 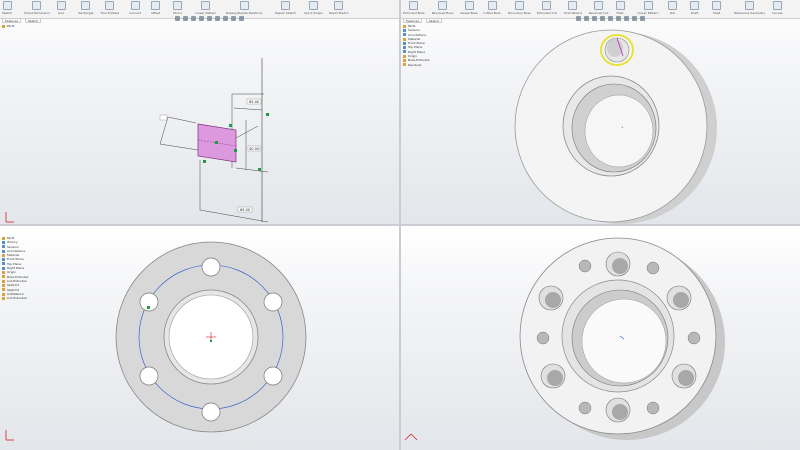 What do you see at coordinates (254, 102) in the screenshot?
I see `dimension-text: 65.00` at bounding box center [254, 102].